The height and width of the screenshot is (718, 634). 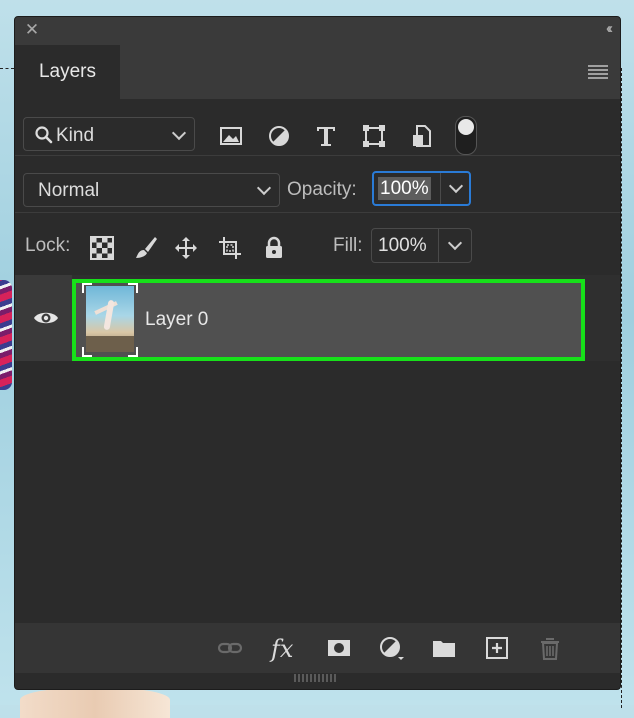 I want to click on blend-mode-value: Normal, so click(x=69, y=190).